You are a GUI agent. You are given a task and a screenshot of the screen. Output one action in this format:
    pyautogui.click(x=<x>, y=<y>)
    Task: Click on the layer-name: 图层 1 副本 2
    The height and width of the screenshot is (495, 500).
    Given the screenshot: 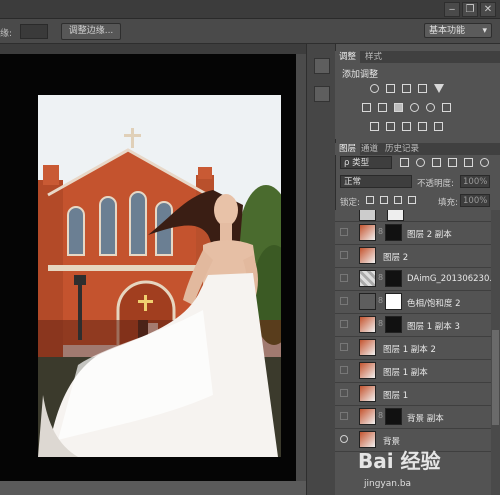 What is the action you would take?
    pyautogui.click(x=409, y=350)
    